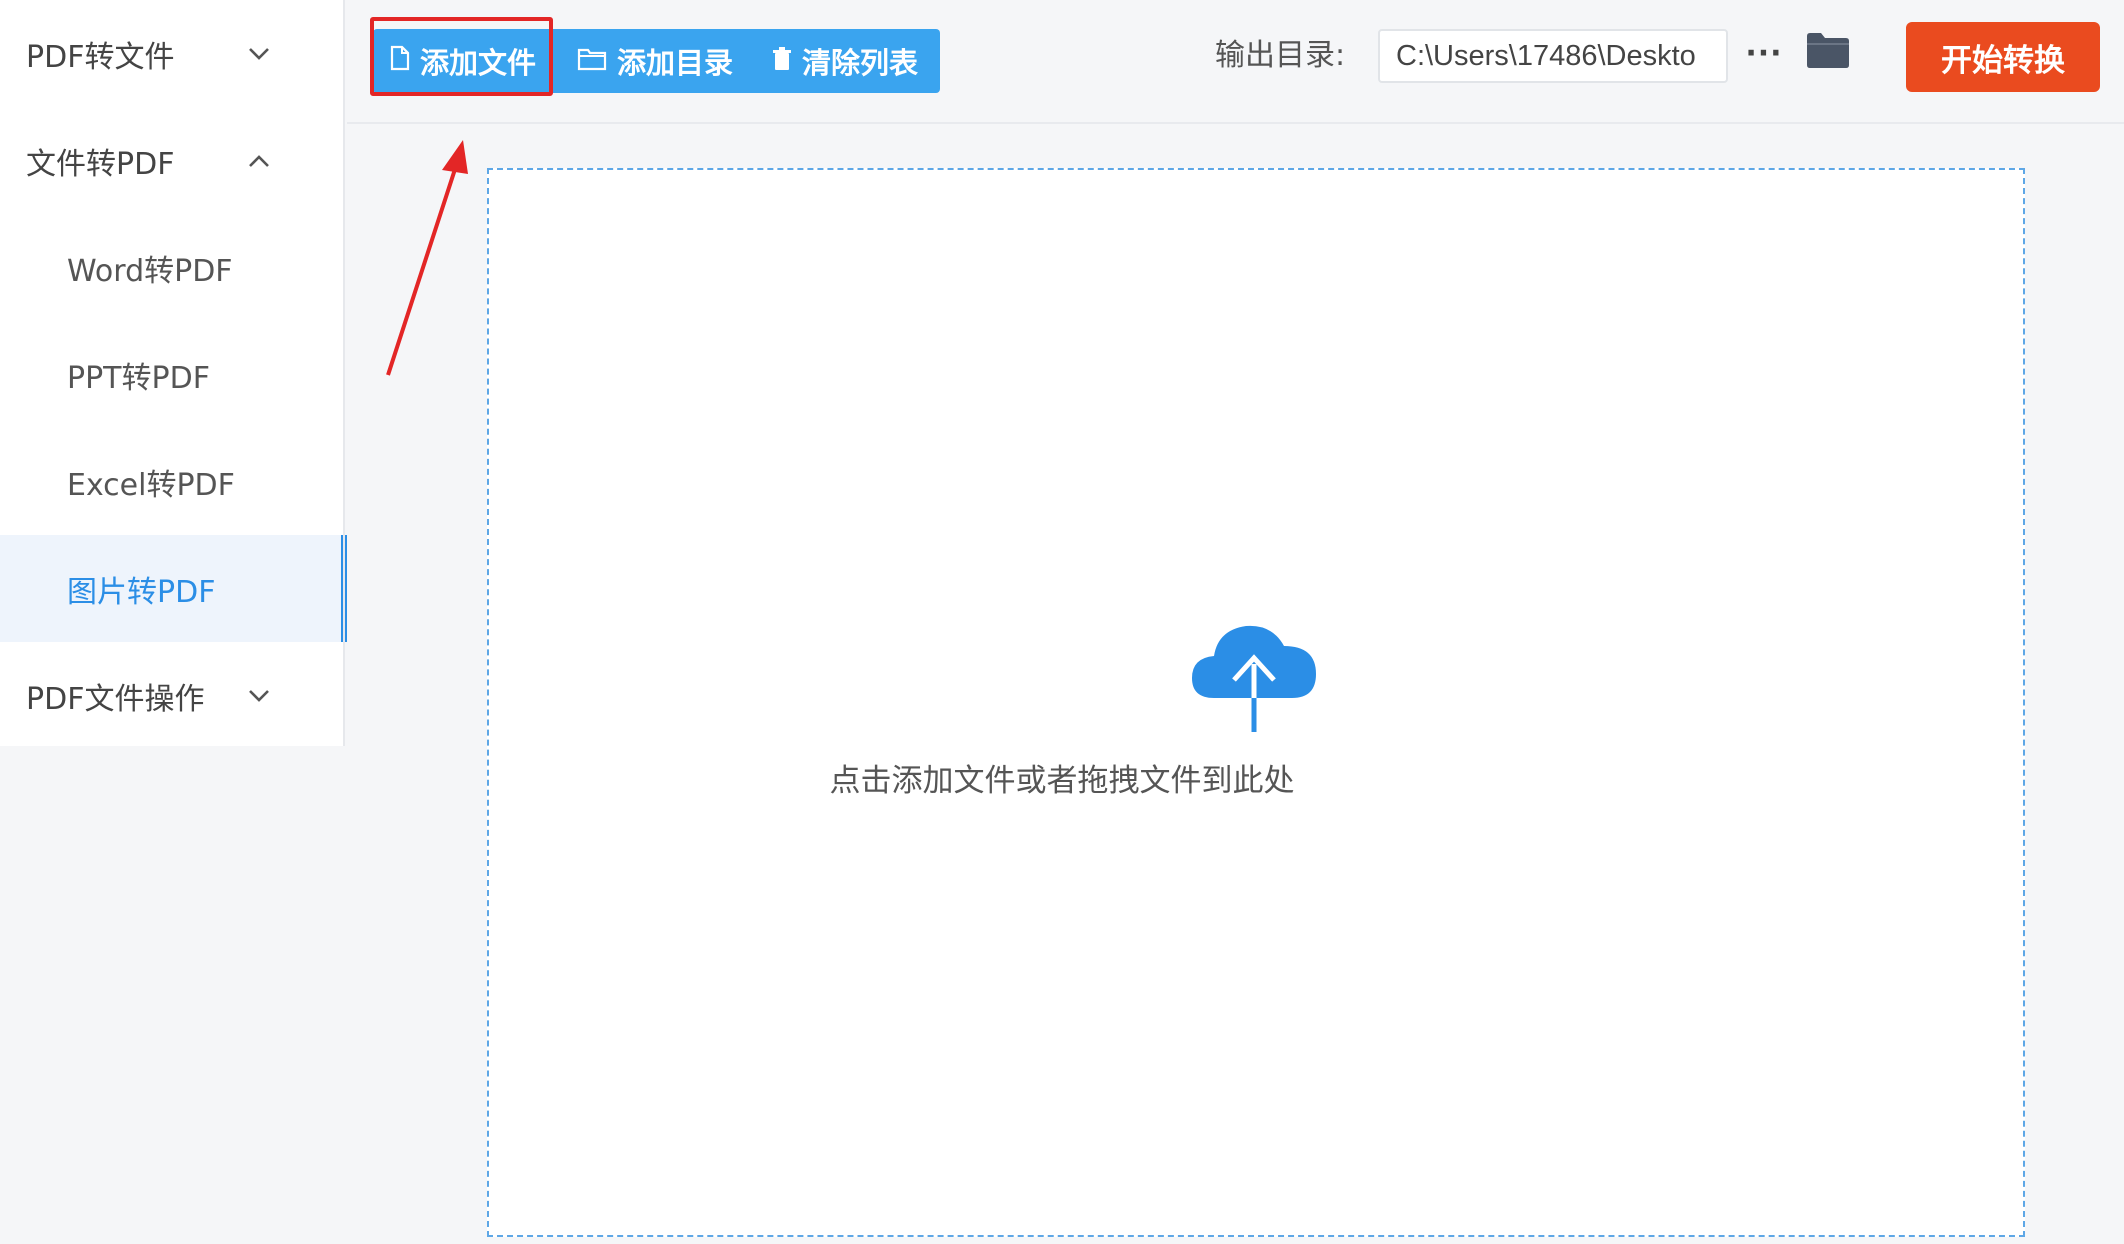 The height and width of the screenshot is (1244, 2124). I want to click on sidebar-item-label: PPT转PDF, so click(138, 378).